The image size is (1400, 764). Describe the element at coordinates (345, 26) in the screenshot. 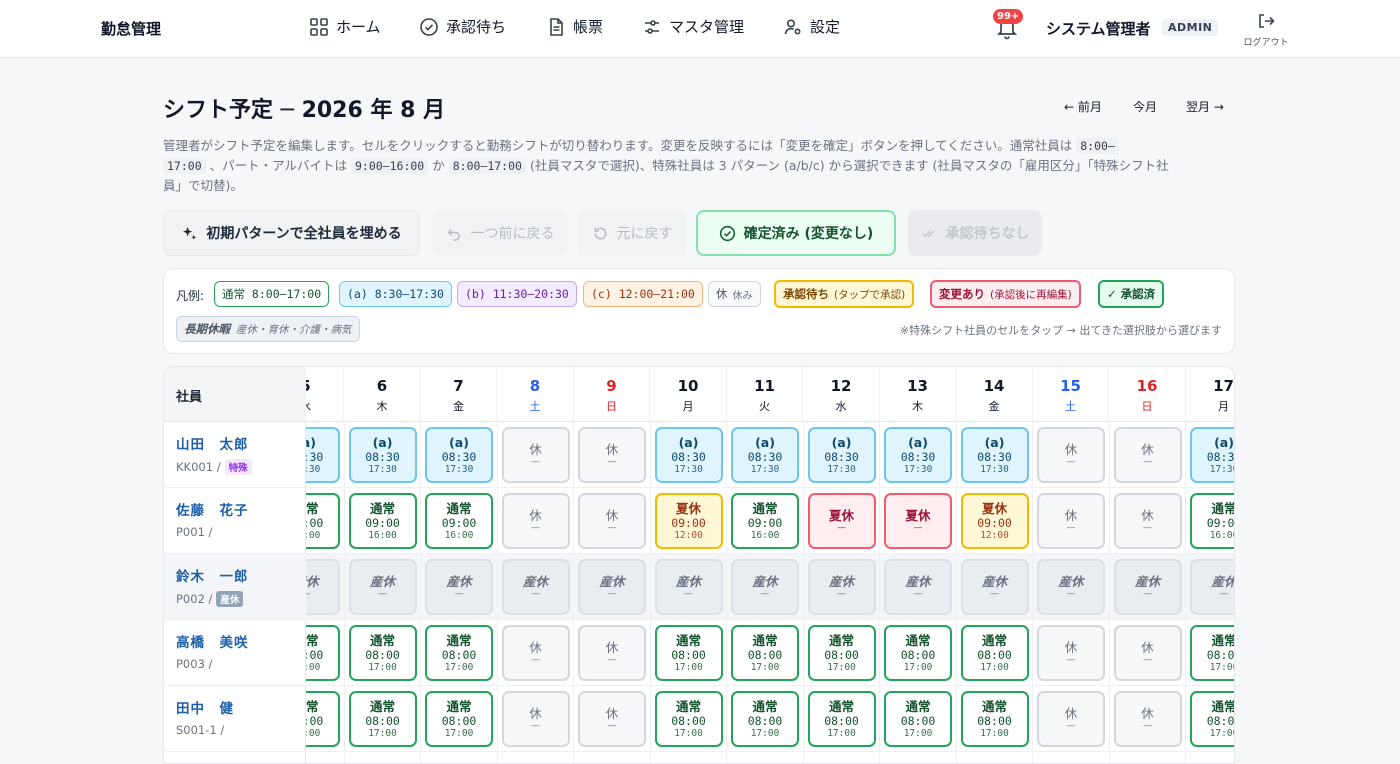

I see `nav-home: ホーム` at that location.